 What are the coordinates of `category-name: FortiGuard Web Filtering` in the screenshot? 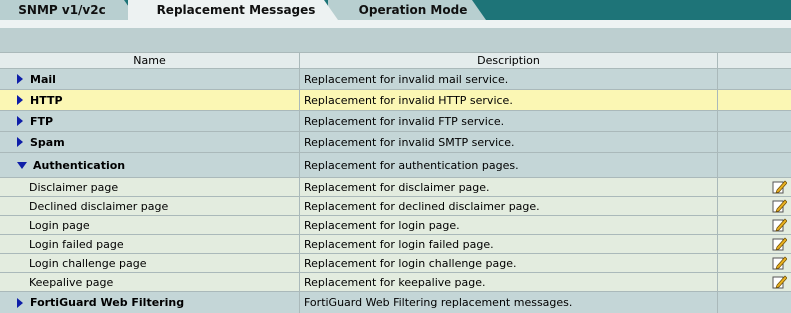 It's located at (107, 302).